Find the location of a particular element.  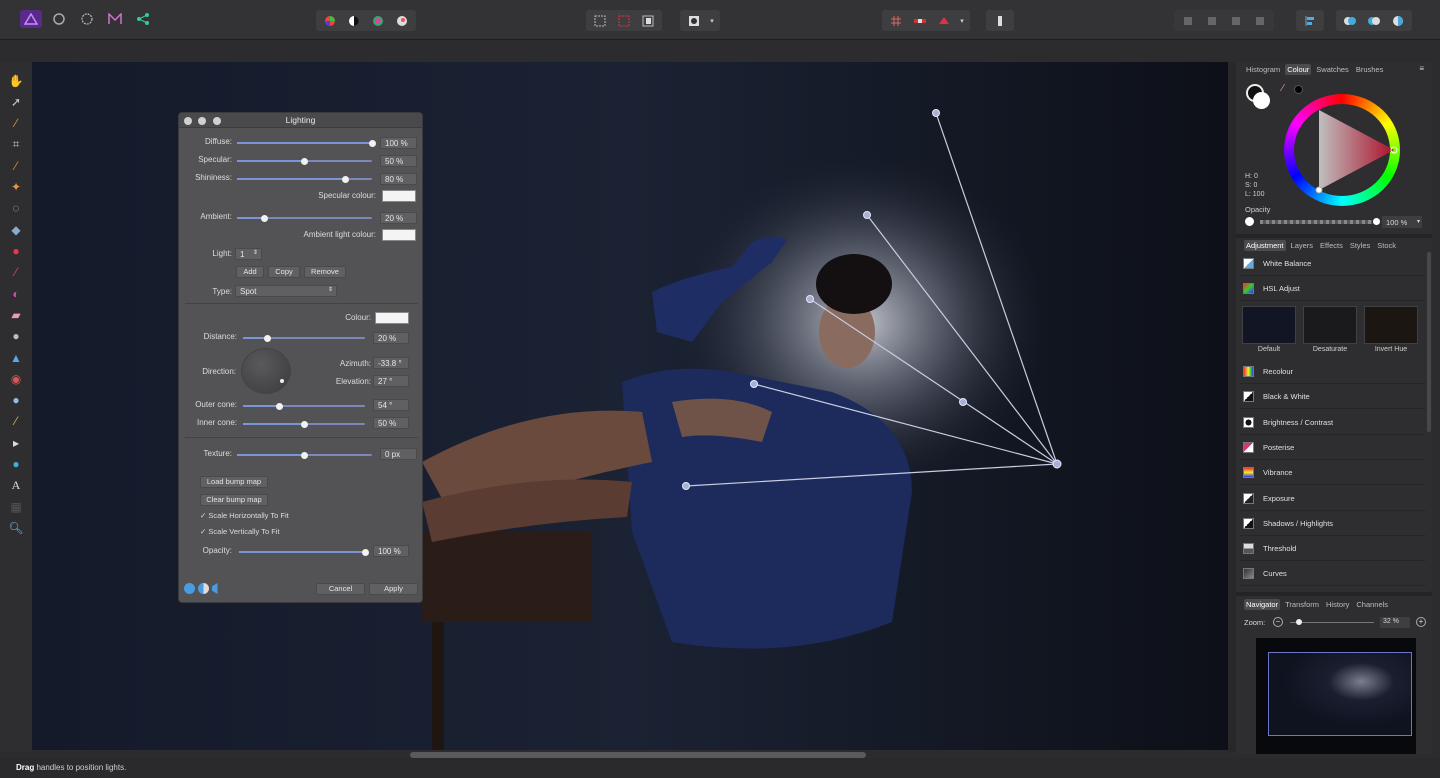

diffuse-slider is located at coordinates (306, 143).